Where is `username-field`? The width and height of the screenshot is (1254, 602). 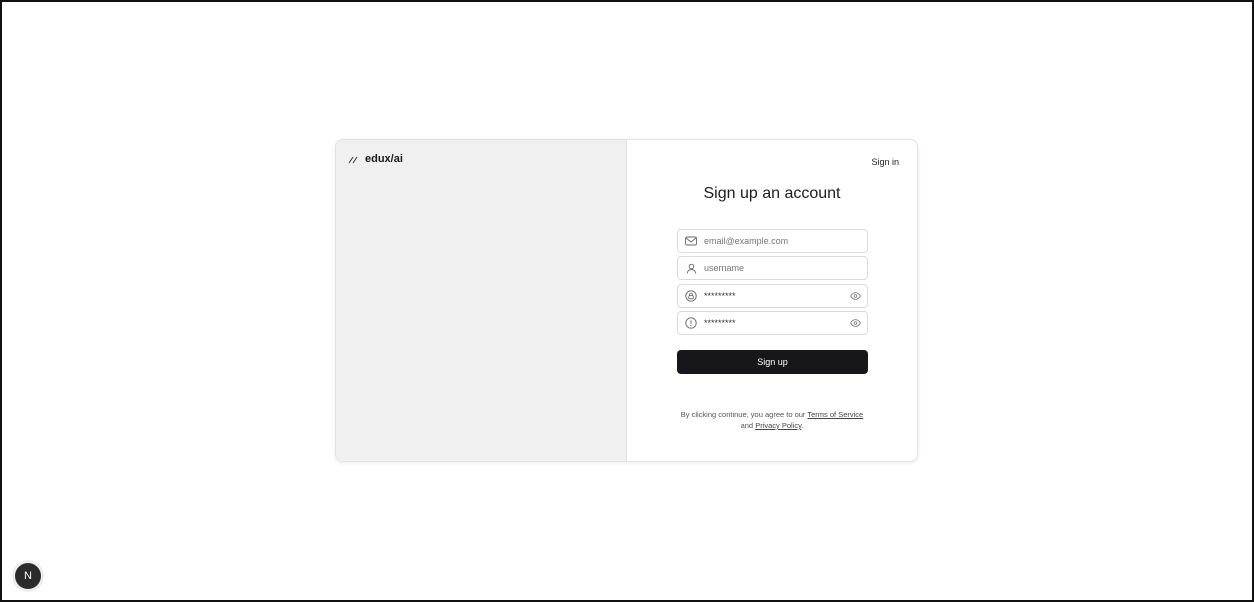 username-field is located at coordinates (772, 268).